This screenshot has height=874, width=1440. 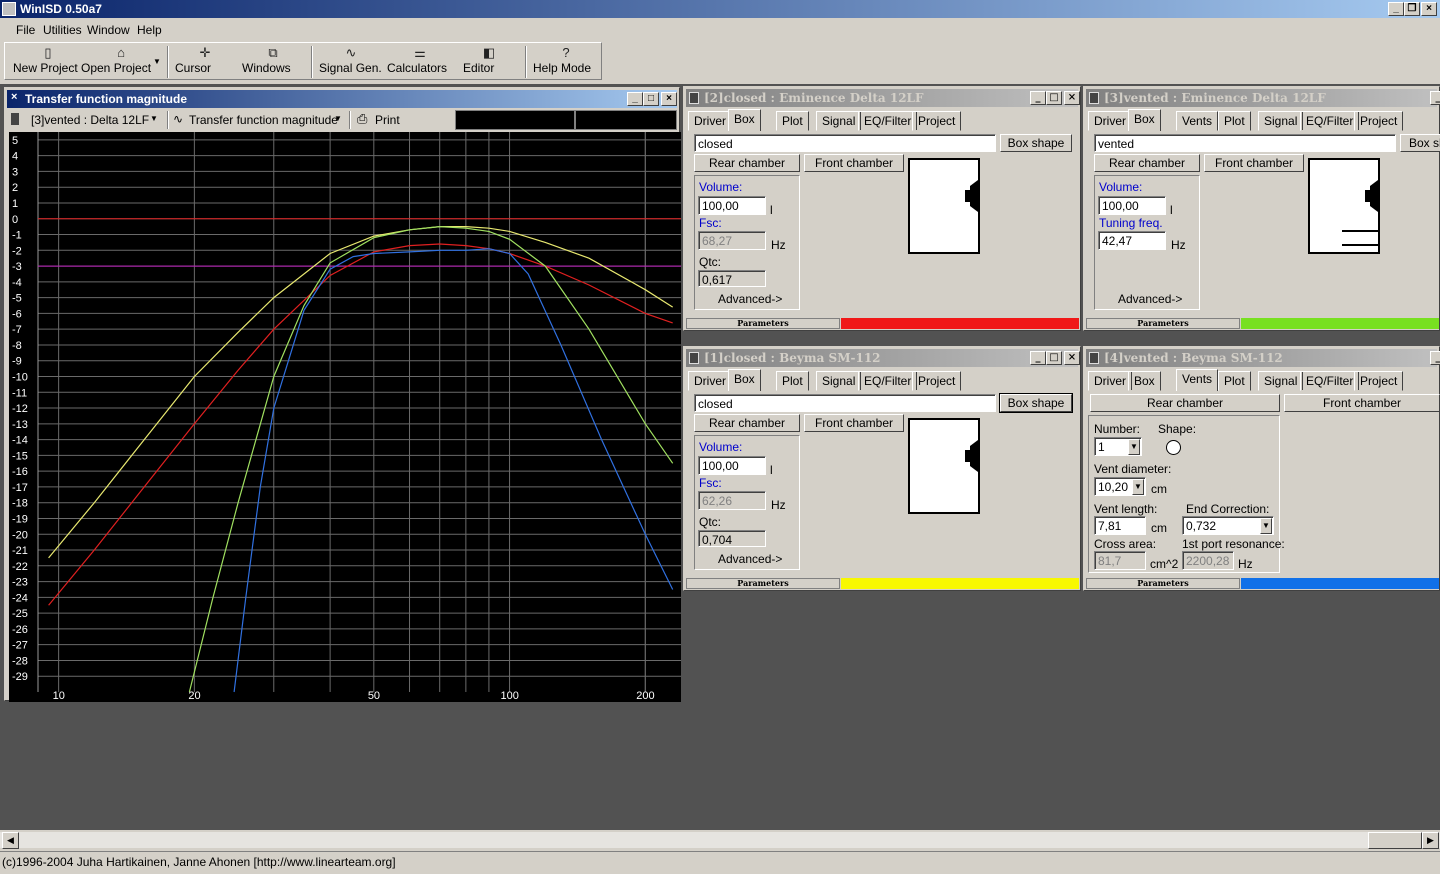 I want to click on cursor-button: ✛ Cursor, so click(x=205, y=61).